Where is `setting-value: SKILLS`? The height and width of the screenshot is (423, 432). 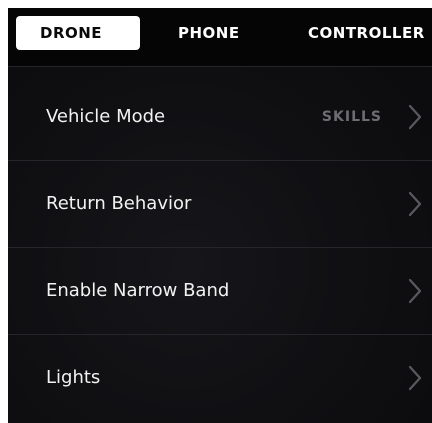 setting-value: SKILLS is located at coordinates (351, 117).